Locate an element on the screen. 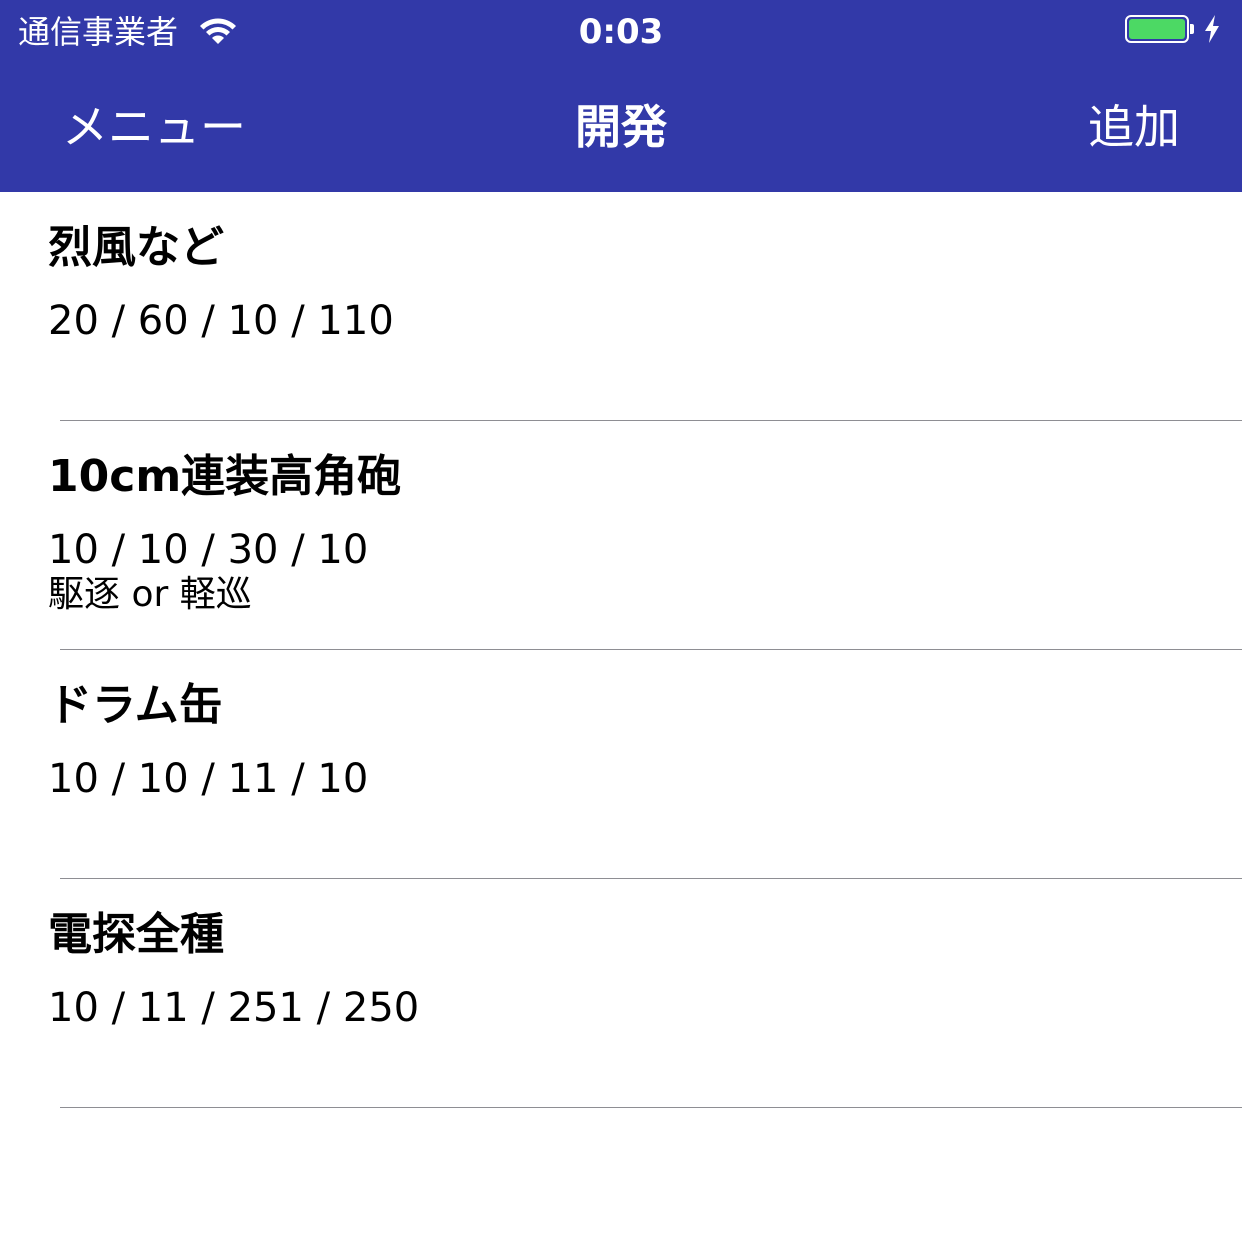 This screenshot has width=1242, height=1251. battery-fill is located at coordinates (1157, 29).